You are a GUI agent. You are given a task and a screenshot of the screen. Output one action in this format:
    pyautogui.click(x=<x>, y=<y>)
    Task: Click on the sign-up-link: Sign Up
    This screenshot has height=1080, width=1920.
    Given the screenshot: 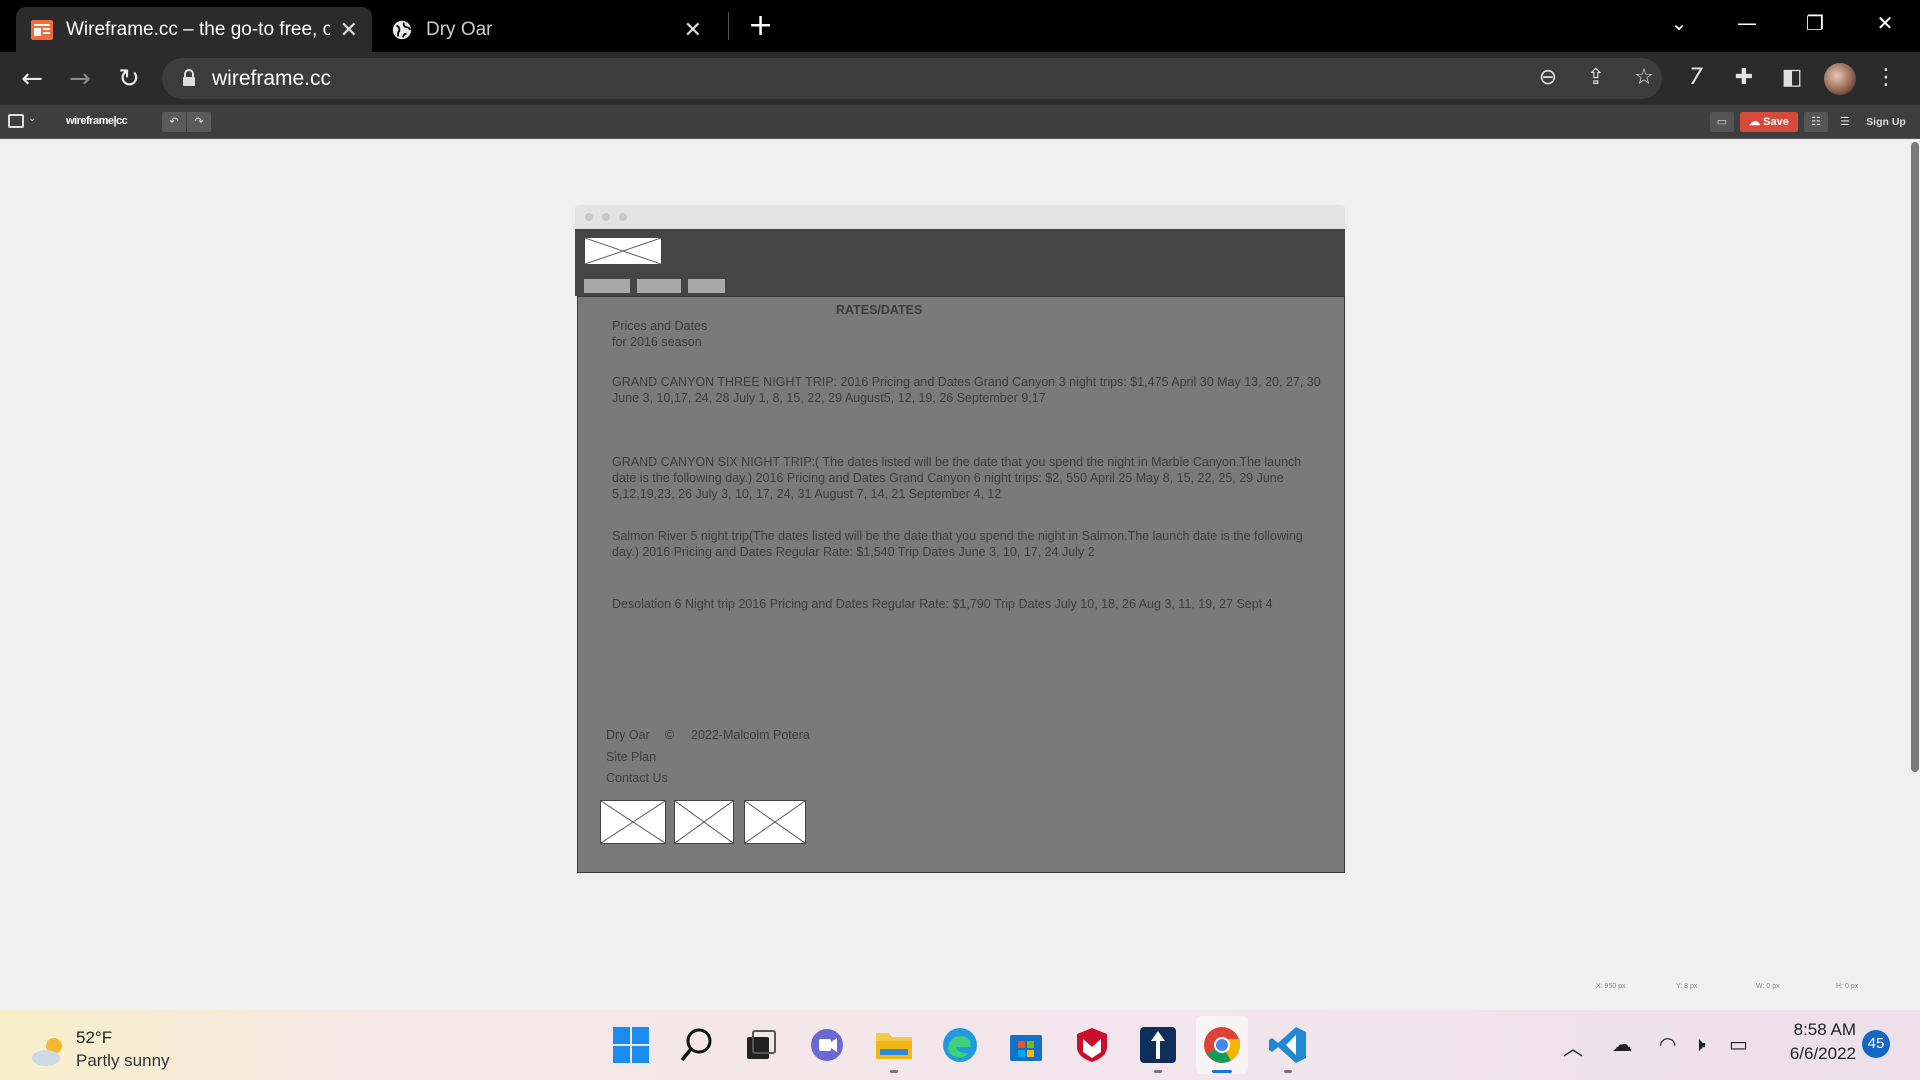 What is the action you would take?
    pyautogui.click(x=1886, y=122)
    